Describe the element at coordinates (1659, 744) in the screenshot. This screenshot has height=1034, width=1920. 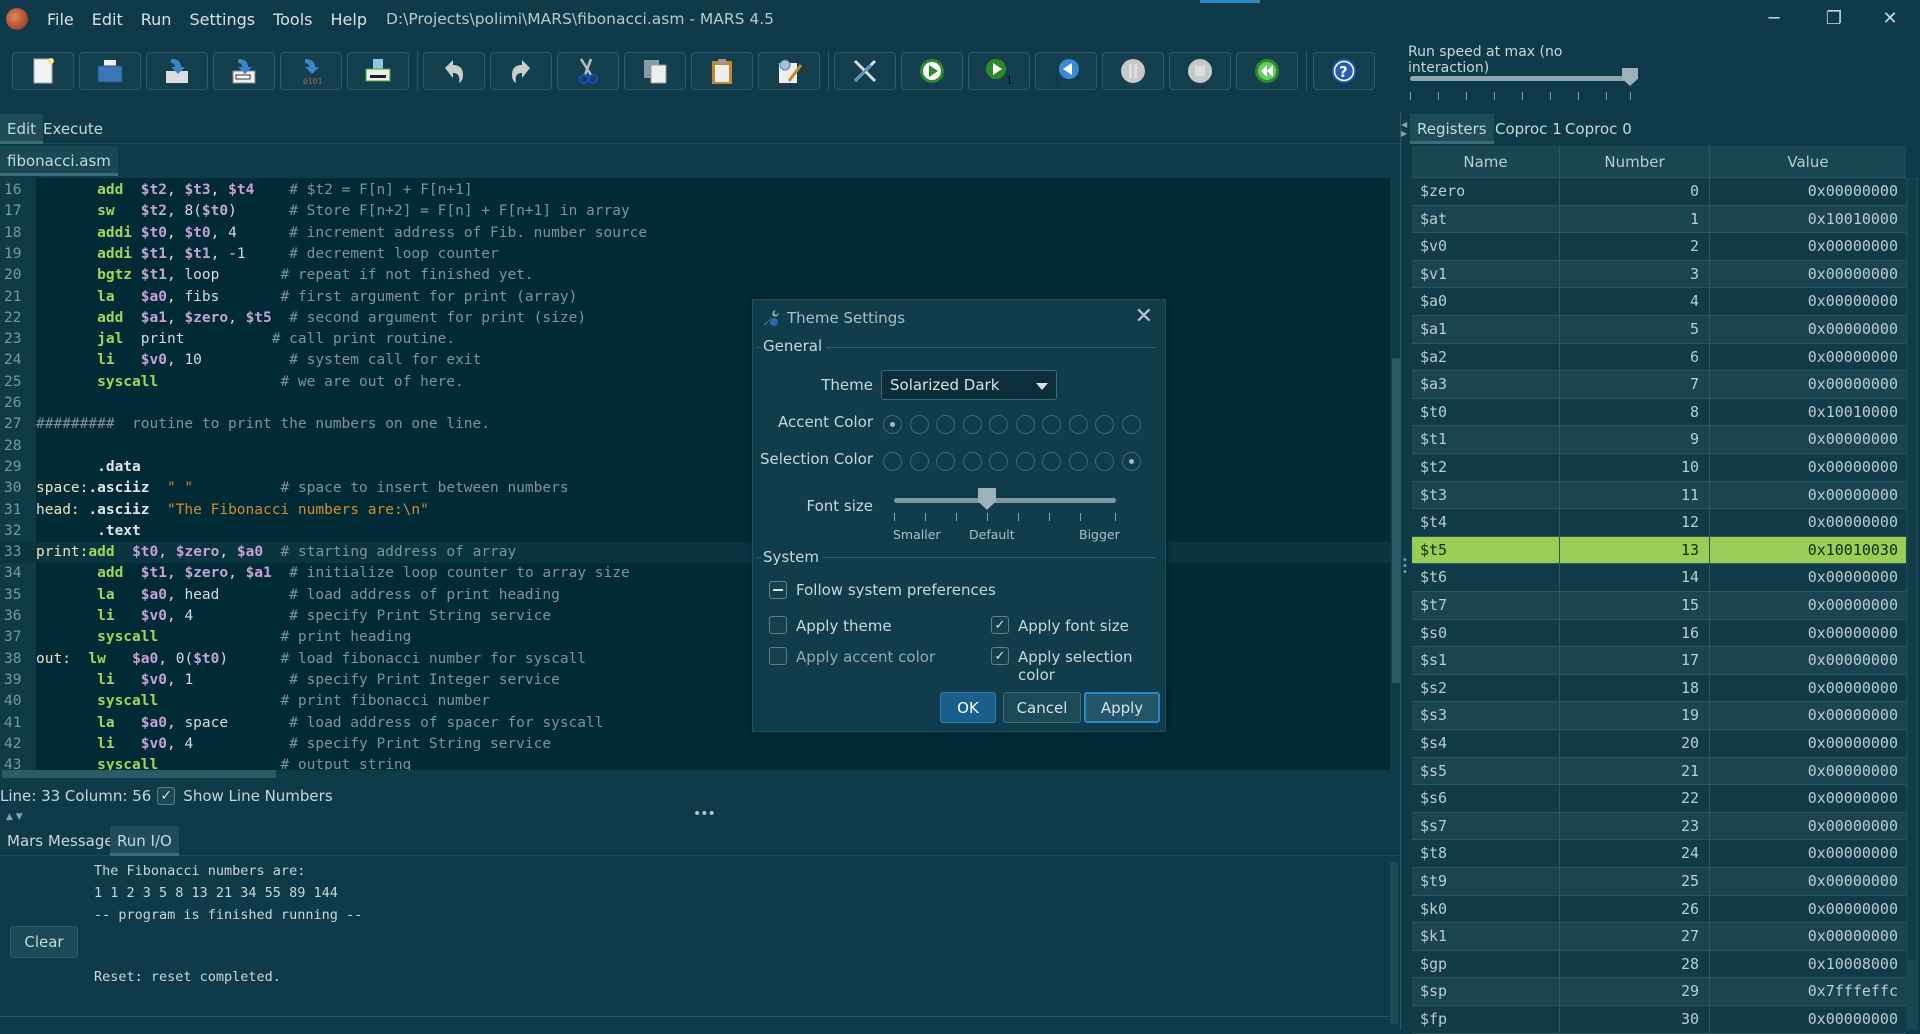
I see `register-row: $s4 20 0x00000000` at that location.